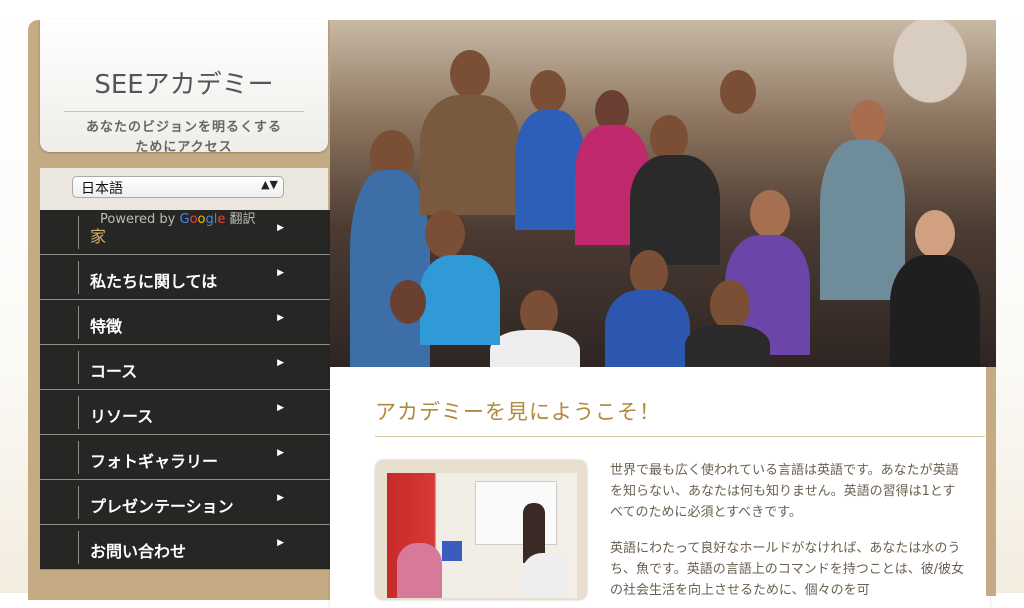 The height and width of the screenshot is (608, 1024). I want to click on site-title: SEEアカデミー, so click(184, 82).